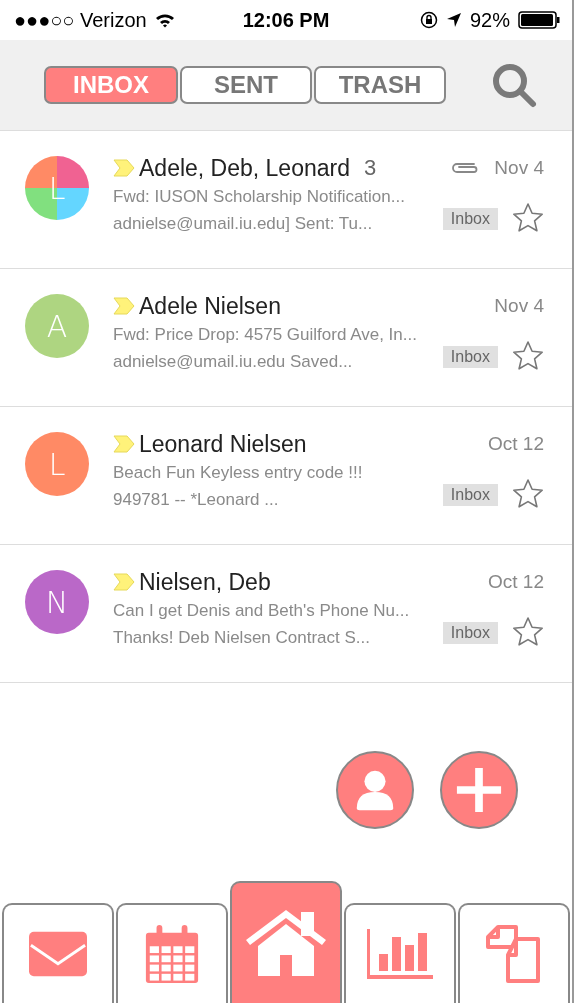 This screenshot has height=1003, width=574. I want to click on calendar-tab, so click(172, 953).